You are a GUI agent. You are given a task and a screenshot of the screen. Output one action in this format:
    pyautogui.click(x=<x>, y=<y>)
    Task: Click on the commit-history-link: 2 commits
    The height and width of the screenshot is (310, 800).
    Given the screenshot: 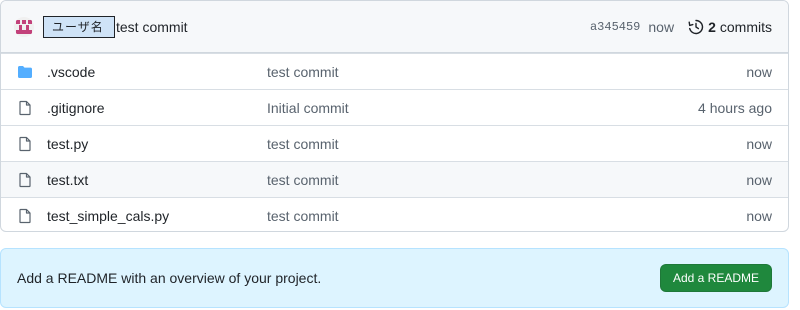 What is the action you would take?
    pyautogui.click(x=730, y=27)
    